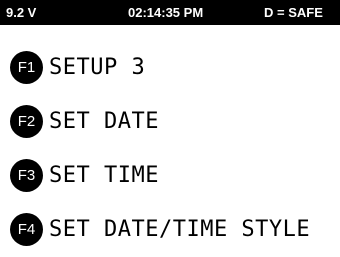  I want to click on f3-key-badge: F3, so click(26, 175).